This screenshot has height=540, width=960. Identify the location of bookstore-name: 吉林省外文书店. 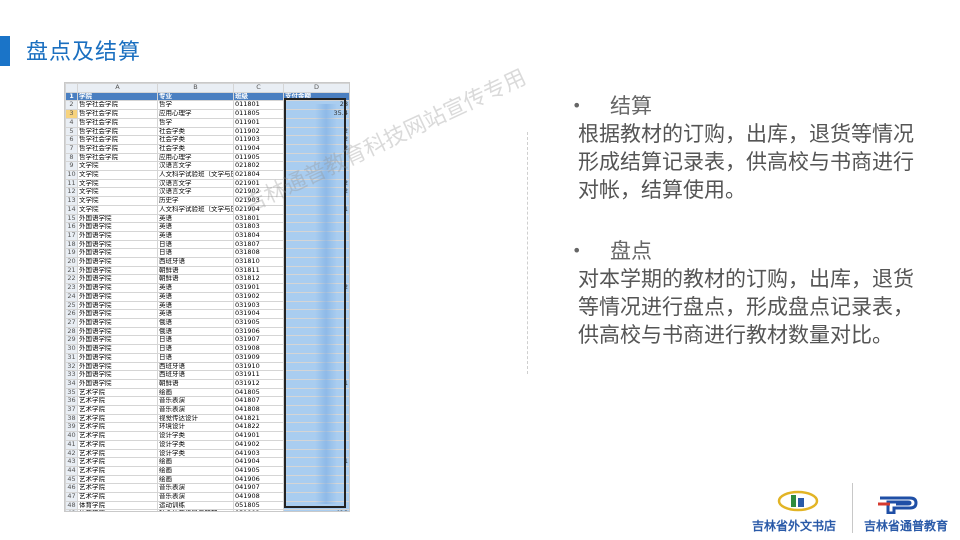
(794, 526).